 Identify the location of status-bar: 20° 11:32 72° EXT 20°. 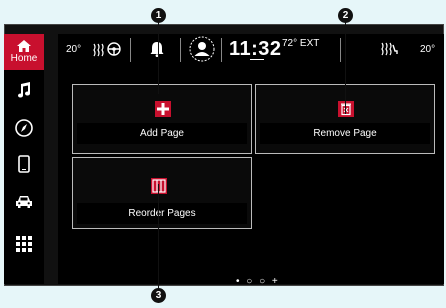
(251, 49).